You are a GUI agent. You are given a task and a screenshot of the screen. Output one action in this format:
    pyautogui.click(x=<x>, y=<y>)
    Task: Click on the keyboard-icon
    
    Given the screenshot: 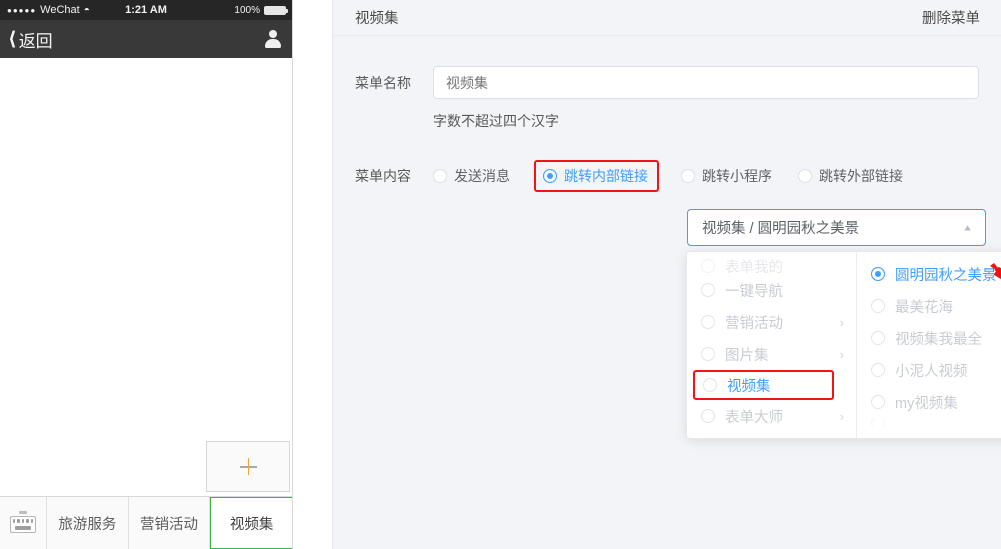 What is the action you would take?
    pyautogui.click(x=23, y=523)
    